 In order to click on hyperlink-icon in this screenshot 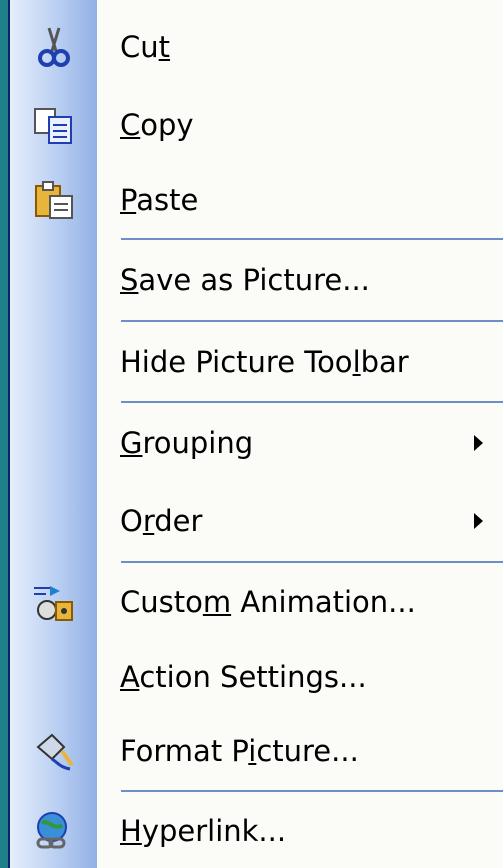, I will do `click(54, 831)`.